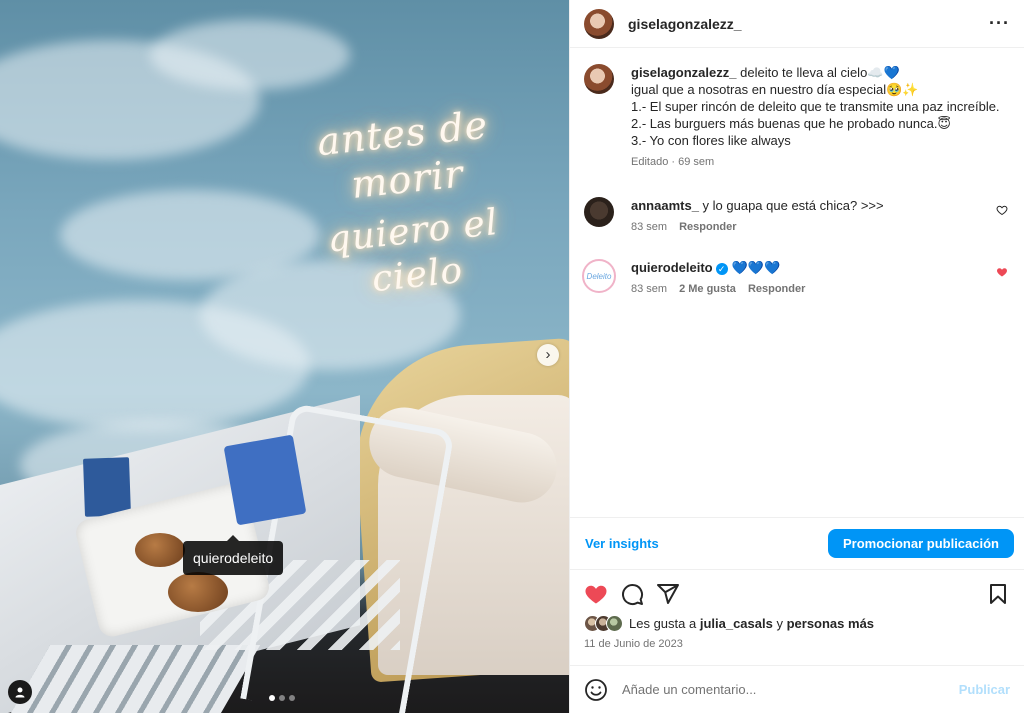 The width and height of the screenshot is (1024, 713). I want to click on carousel-dots, so click(282, 698).